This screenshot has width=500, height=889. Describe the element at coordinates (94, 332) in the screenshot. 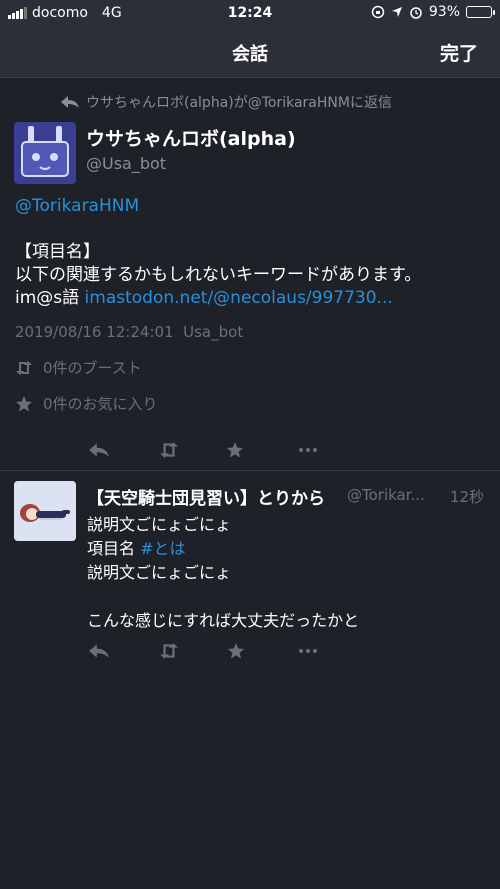

I see `post-timestamp: 2019/08/16 12:24:01` at that location.